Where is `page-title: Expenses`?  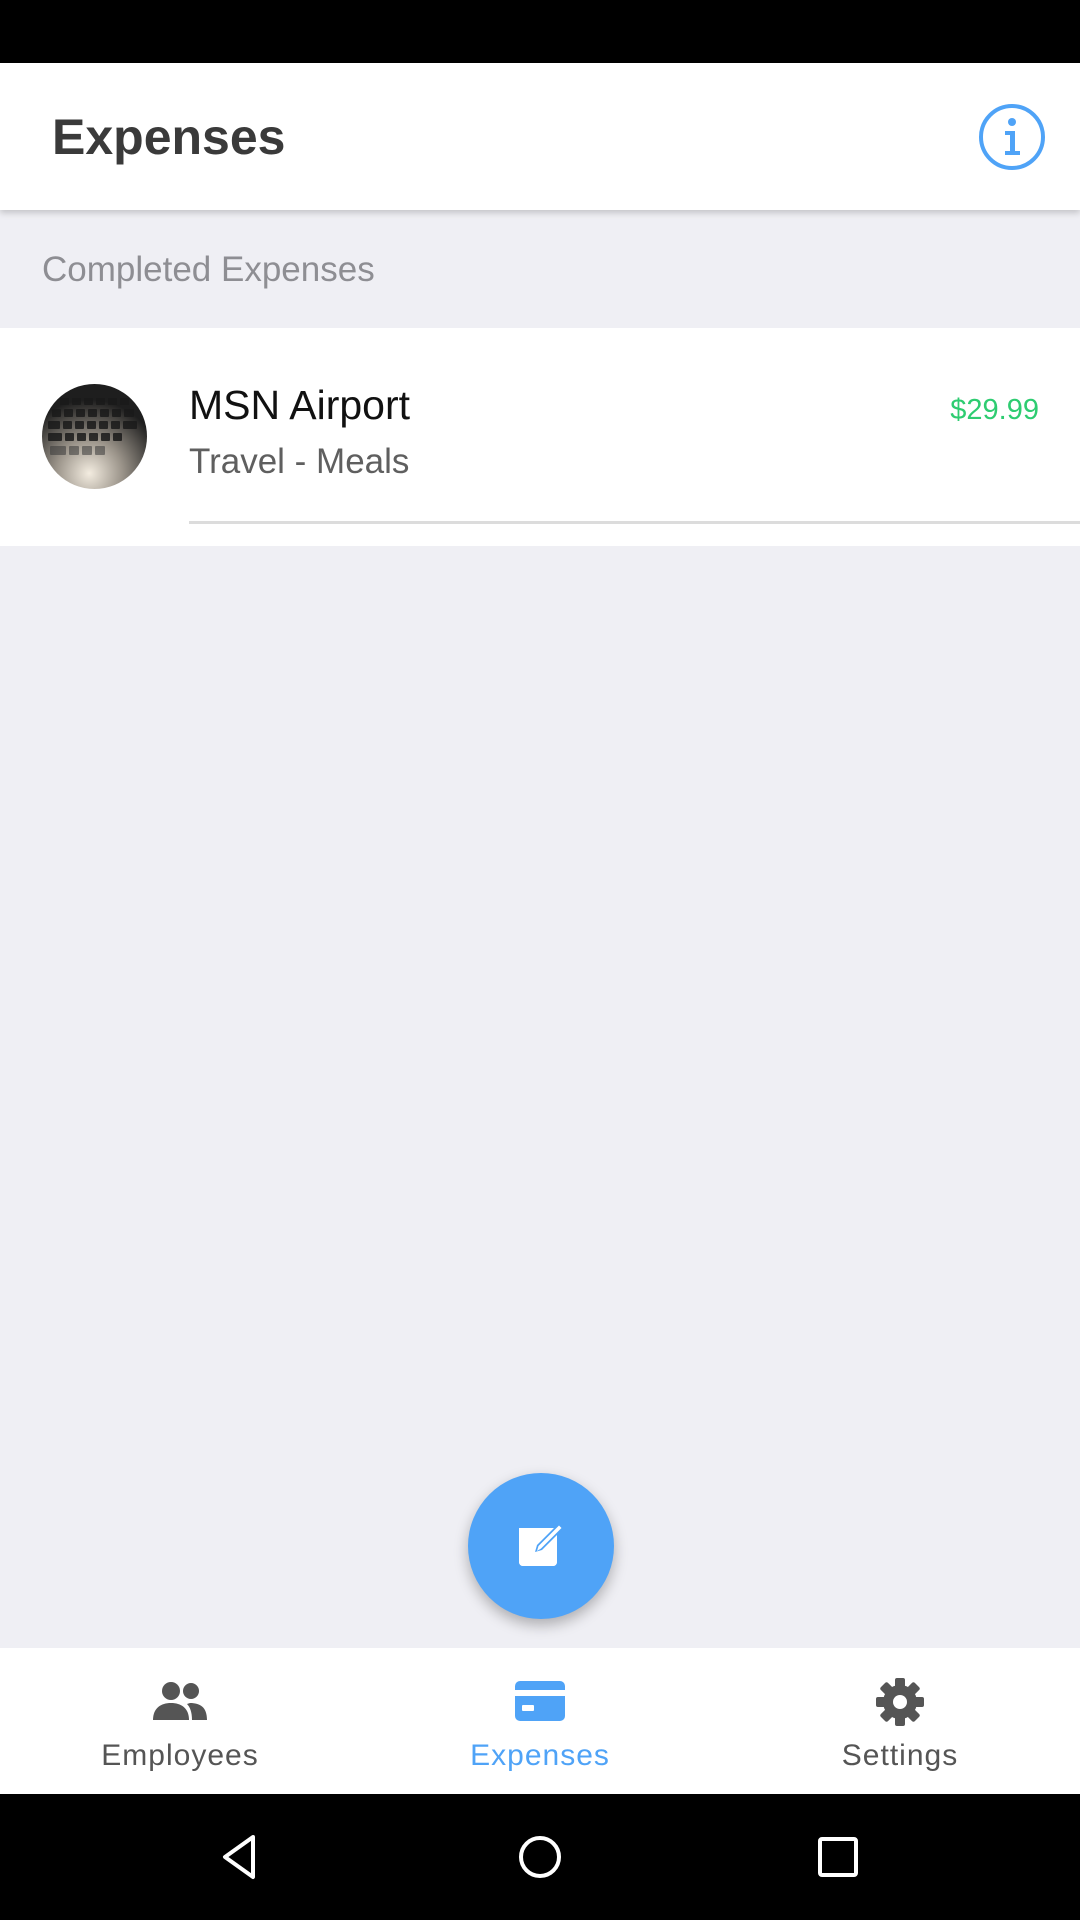 page-title: Expenses is located at coordinates (169, 137).